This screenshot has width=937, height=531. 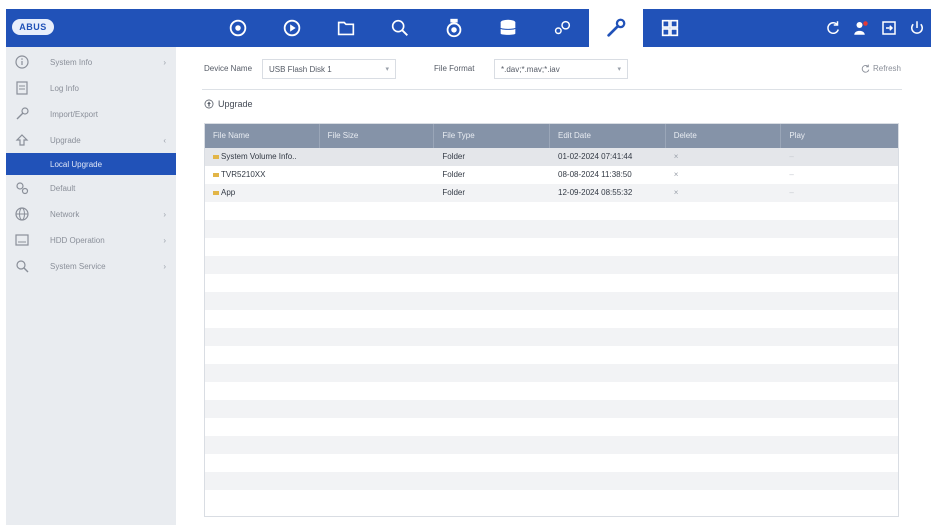 I want to click on sidebar-item-log-info: Log Info, so click(x=91, y=88).